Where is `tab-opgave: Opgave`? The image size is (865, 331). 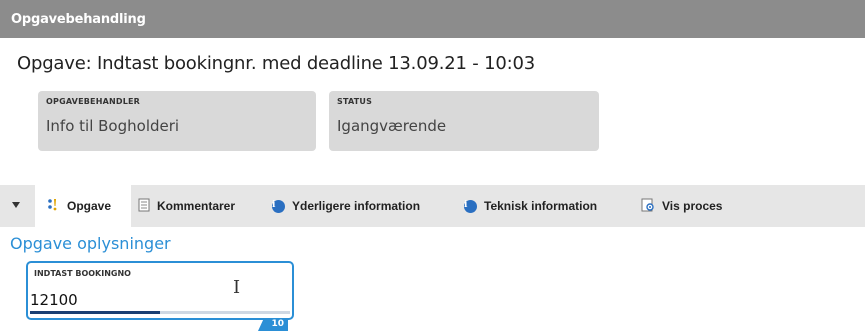
tab-opgave: Opgave is located at coordinates (83, 206).